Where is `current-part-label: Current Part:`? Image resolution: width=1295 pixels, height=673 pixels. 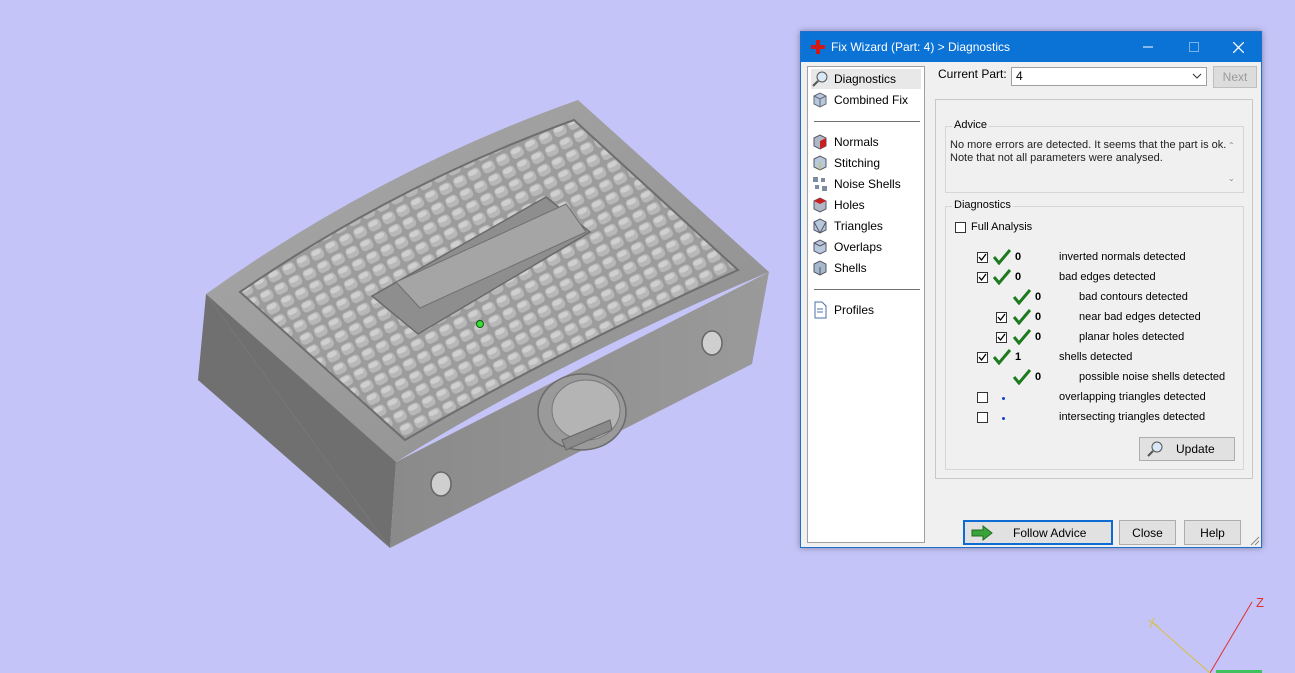 current-part-label: Current Part: is located at coordinates (972, 74).